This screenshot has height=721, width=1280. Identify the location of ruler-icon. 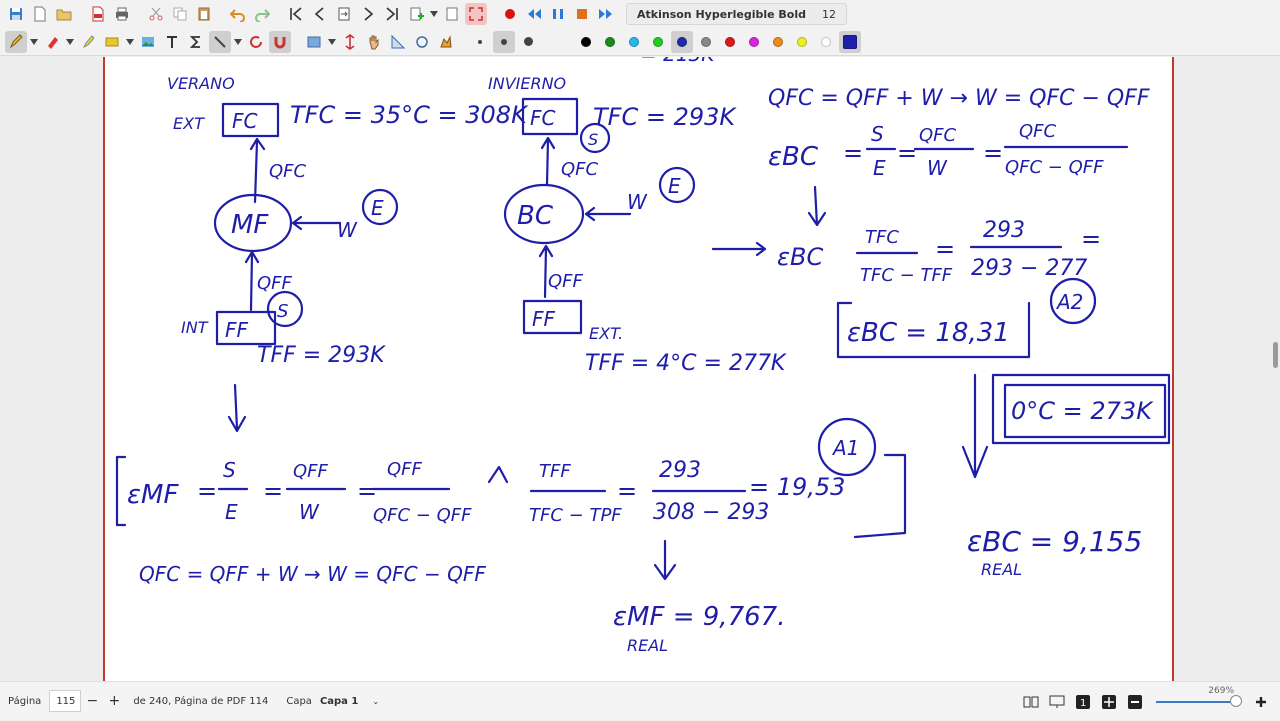
(398, 42).